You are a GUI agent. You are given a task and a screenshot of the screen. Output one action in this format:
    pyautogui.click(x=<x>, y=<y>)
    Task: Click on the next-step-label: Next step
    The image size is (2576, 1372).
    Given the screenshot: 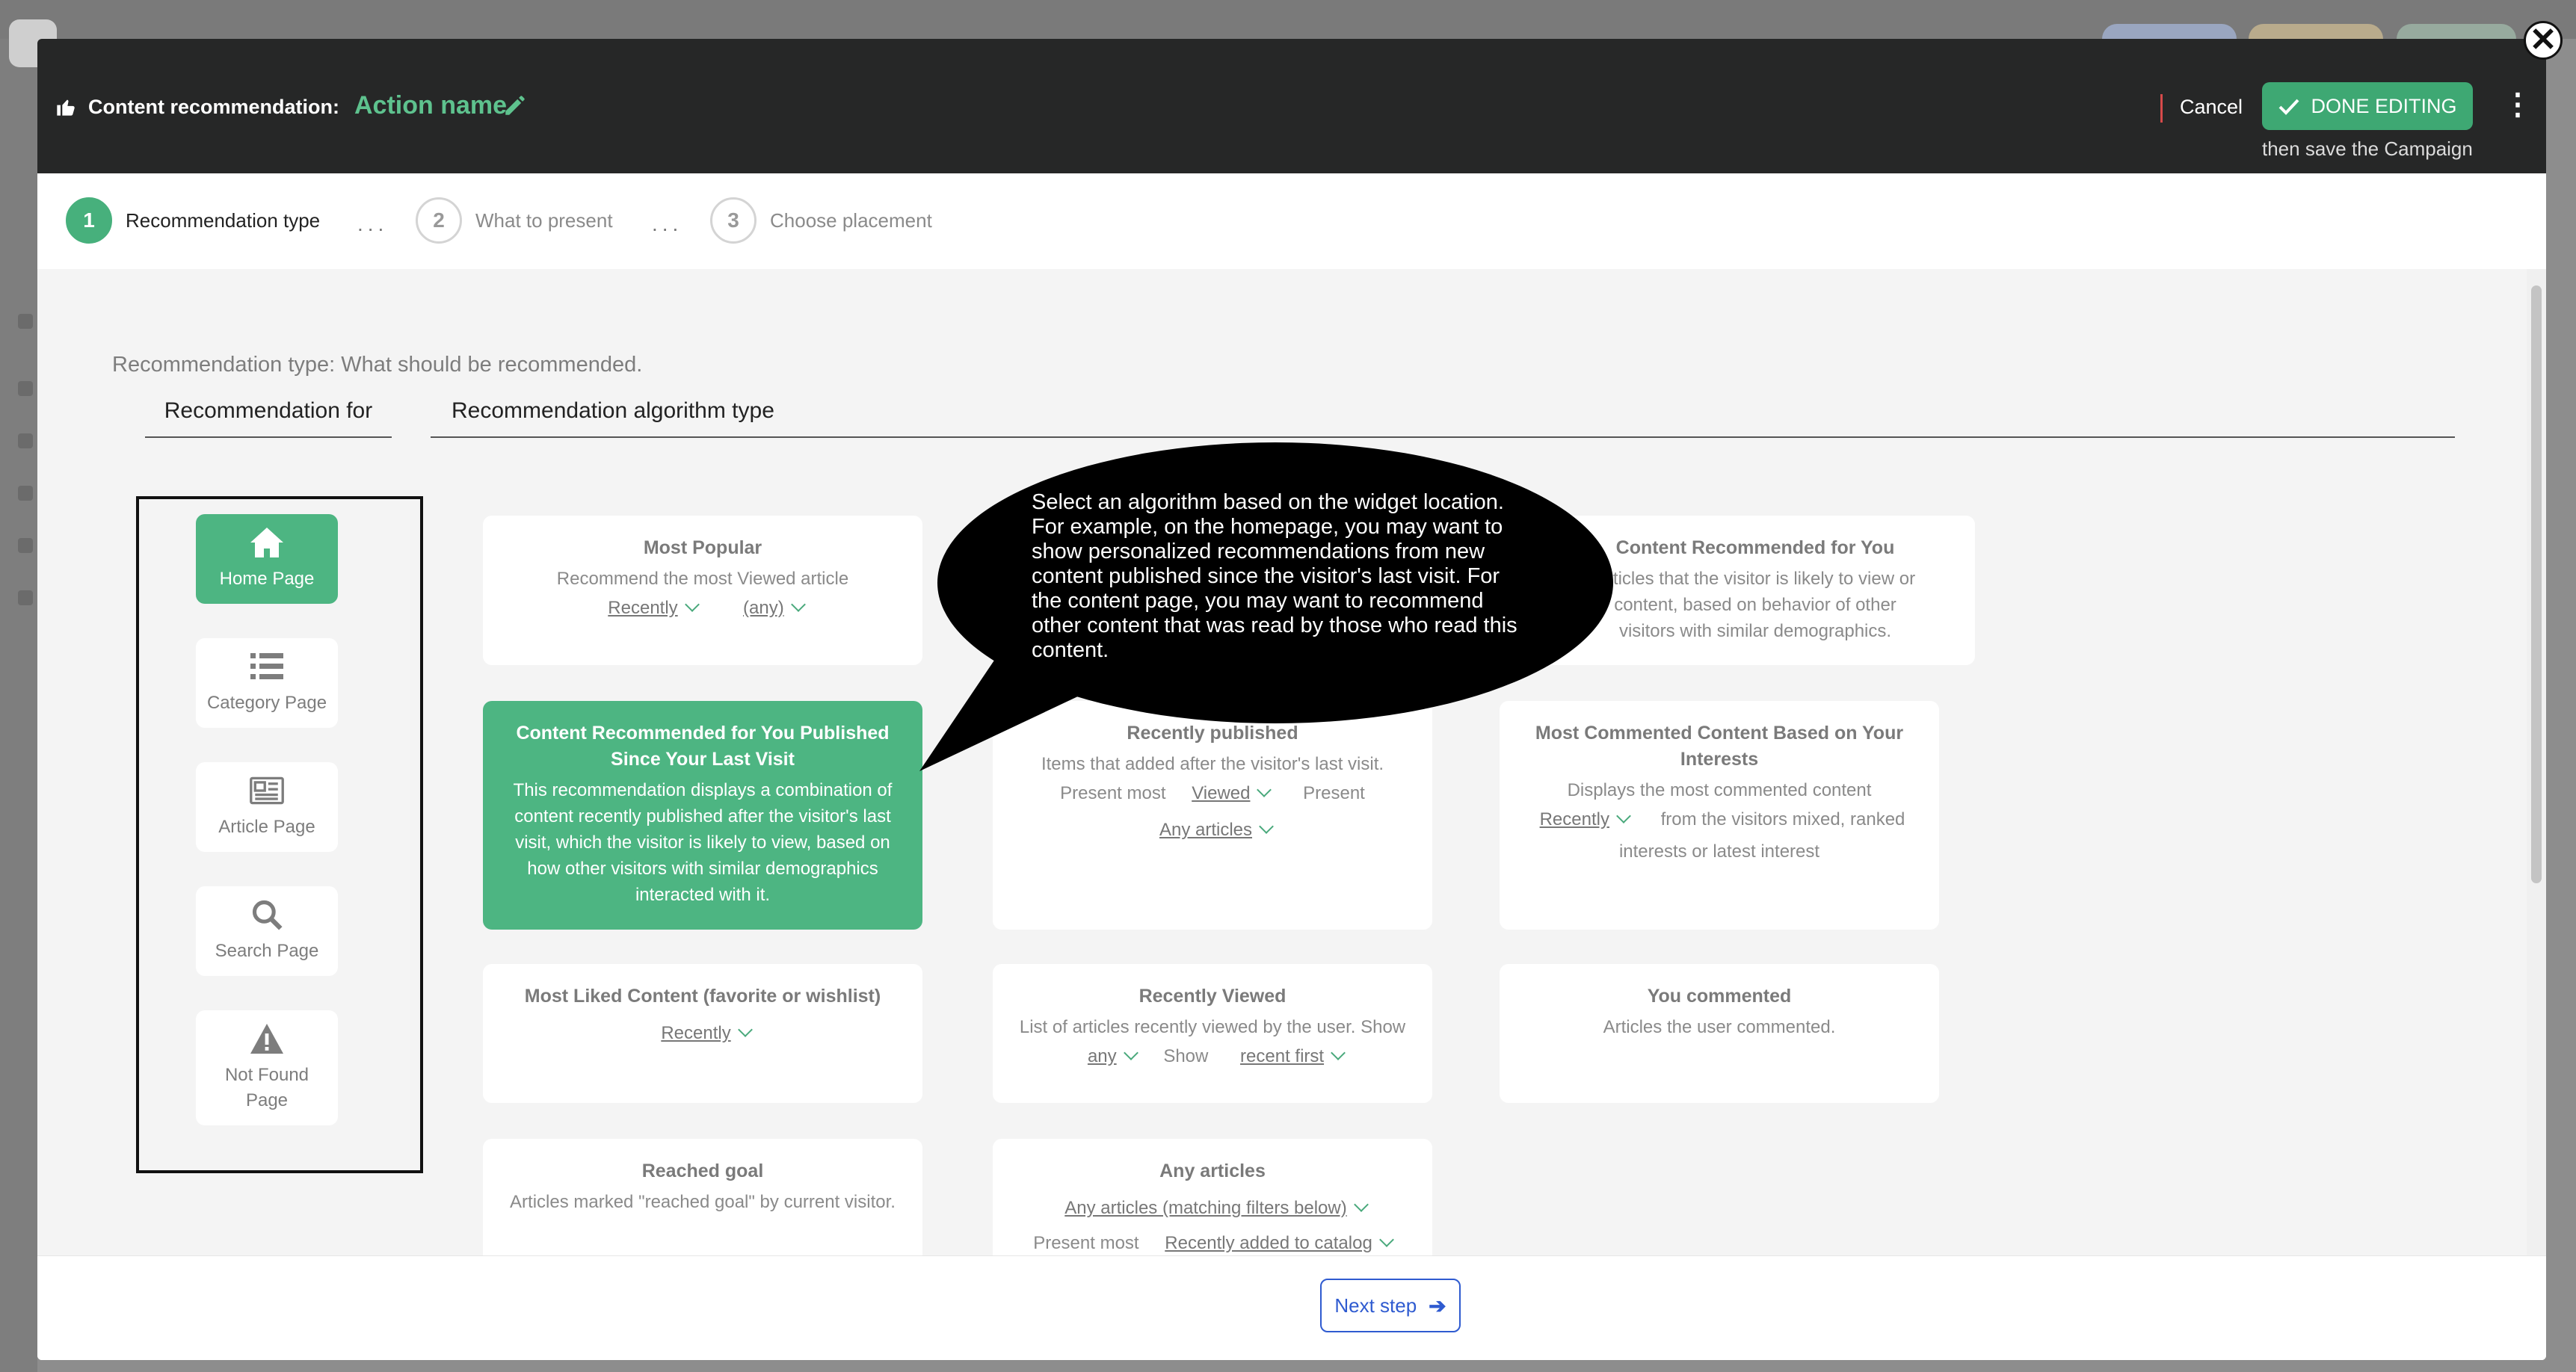 What is the action you would take?
    pyautogui.click(x=1375, y=1306)
    